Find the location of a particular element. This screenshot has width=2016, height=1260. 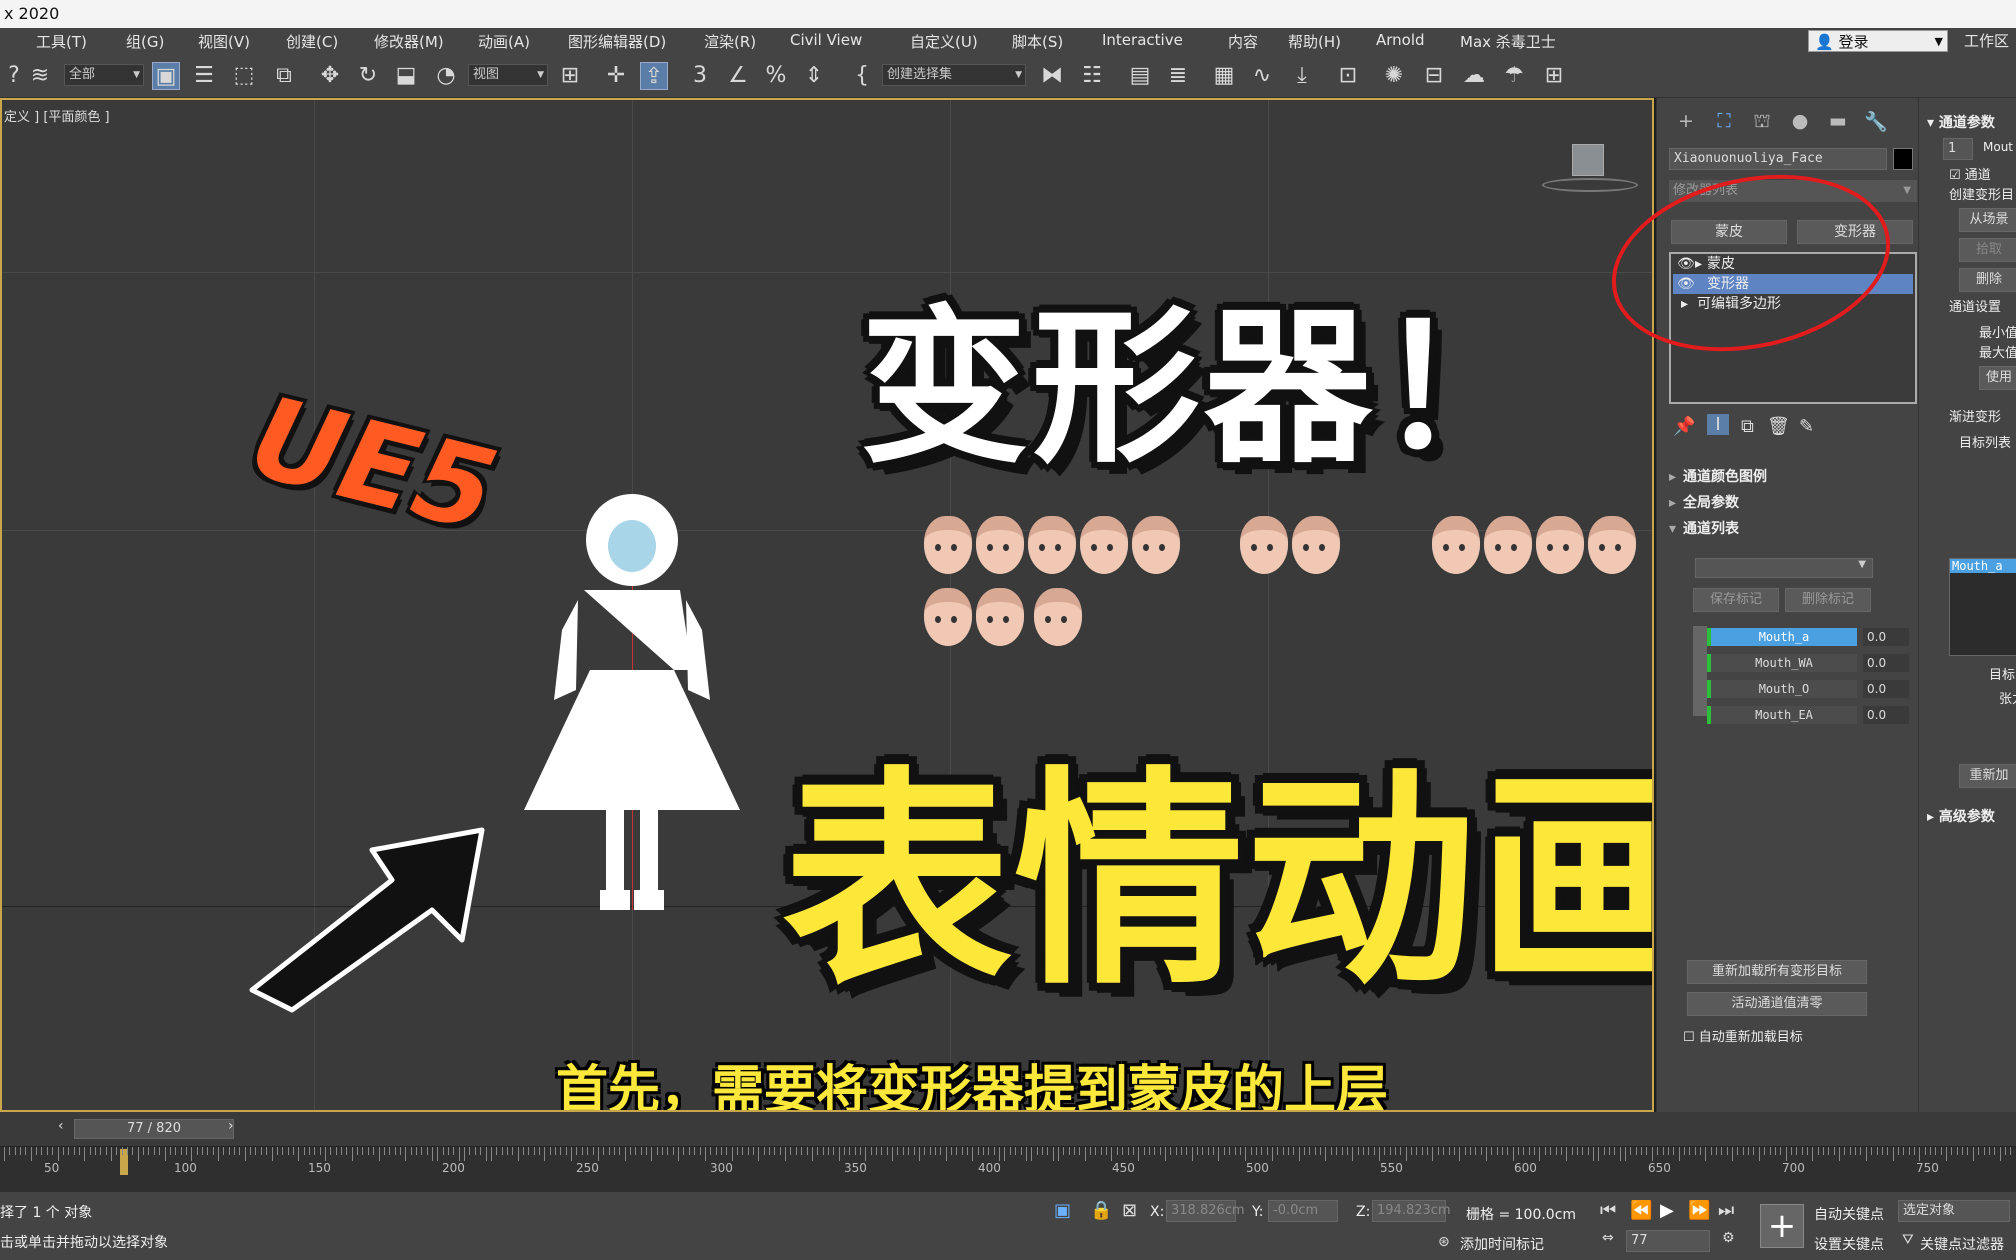

menu-create: 创建(C) is located at coordinates (312, 41).